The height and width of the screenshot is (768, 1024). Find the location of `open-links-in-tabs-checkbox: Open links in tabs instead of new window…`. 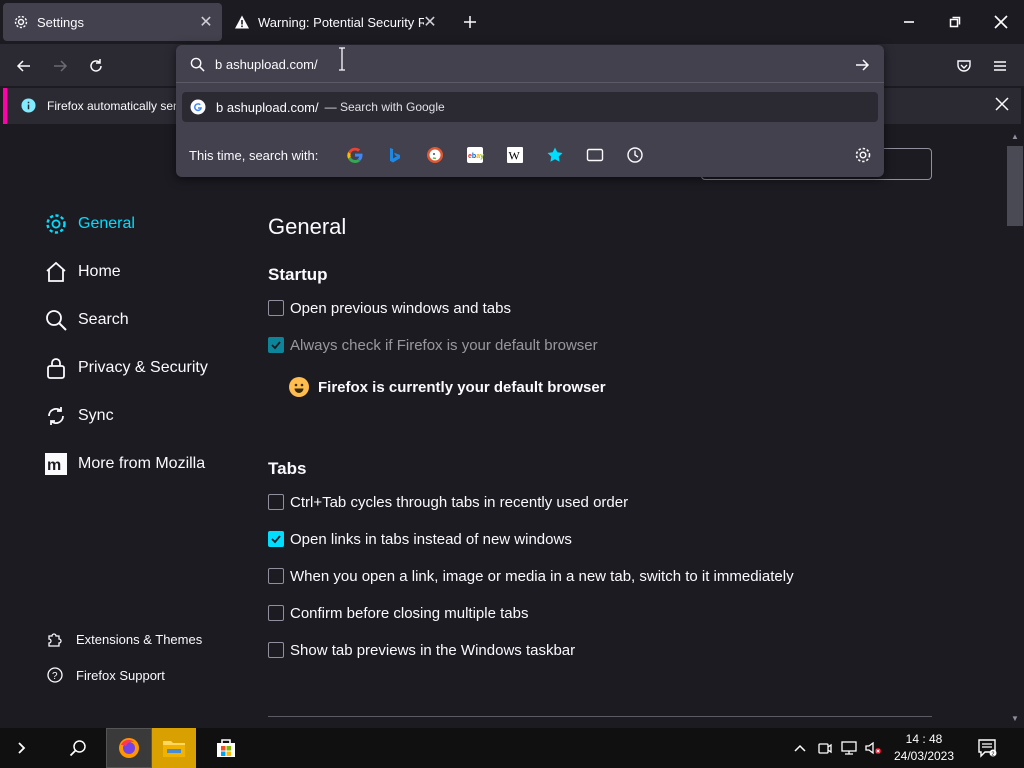

open-links-in-tabs-checkbox: Open links in tabs instead of new window… is located at coordinates (420, 539).